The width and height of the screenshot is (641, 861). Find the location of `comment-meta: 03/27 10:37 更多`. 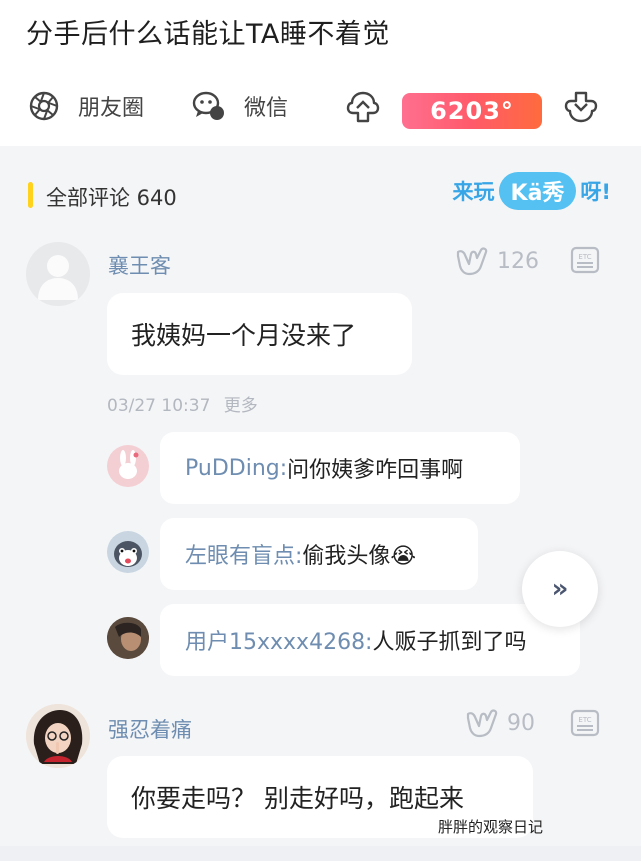

comment-meta: 03/27 10:37 更多 is located at coordinates (182, 403).